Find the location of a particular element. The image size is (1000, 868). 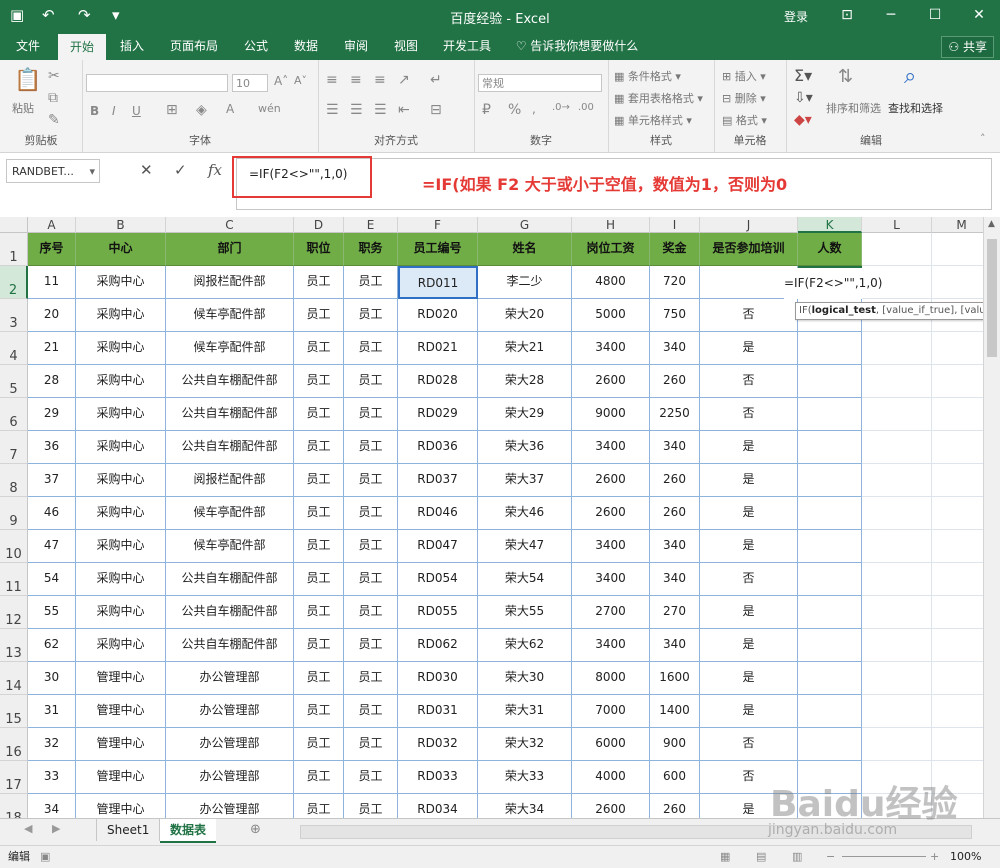

table-cell: 4000 is located at coordinates (611, 777).